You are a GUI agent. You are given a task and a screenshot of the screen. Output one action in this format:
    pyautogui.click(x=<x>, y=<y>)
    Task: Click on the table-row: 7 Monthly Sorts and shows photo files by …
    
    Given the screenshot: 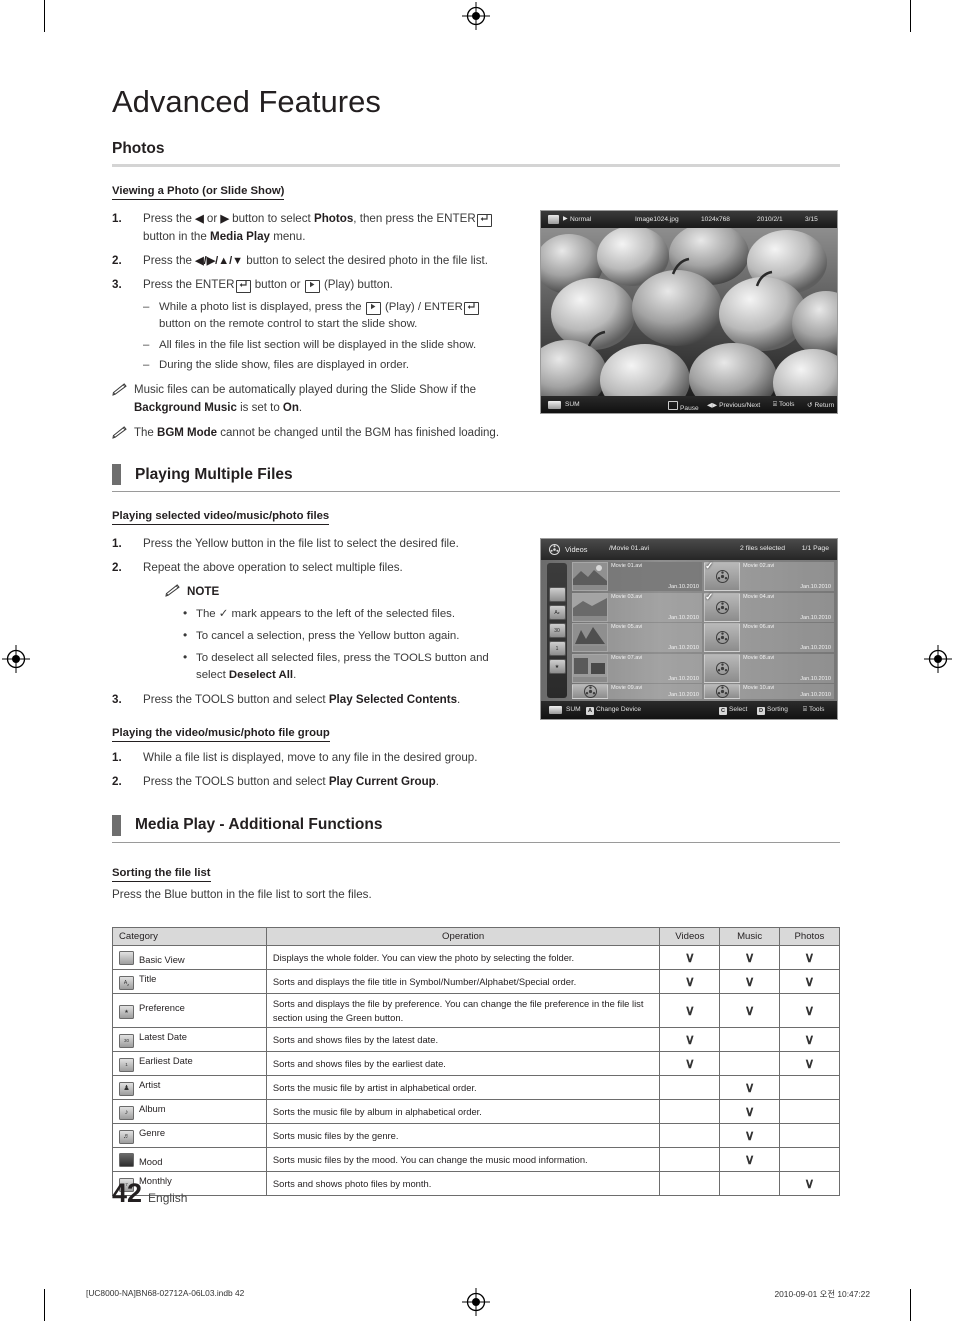 What is the action you would take?
    pyautogui.click(x=476, y=1184)
    